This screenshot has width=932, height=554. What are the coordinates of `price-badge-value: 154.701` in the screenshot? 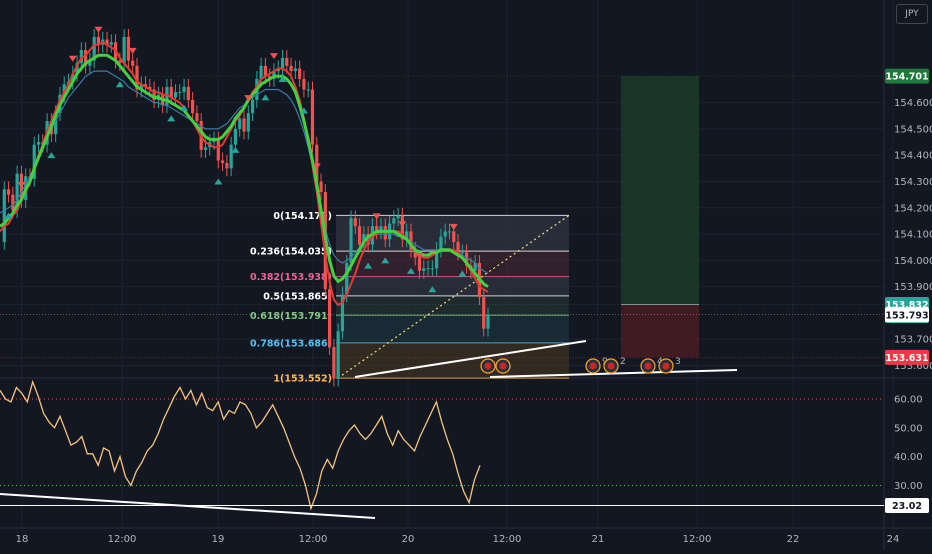 It's located at (906, 77).